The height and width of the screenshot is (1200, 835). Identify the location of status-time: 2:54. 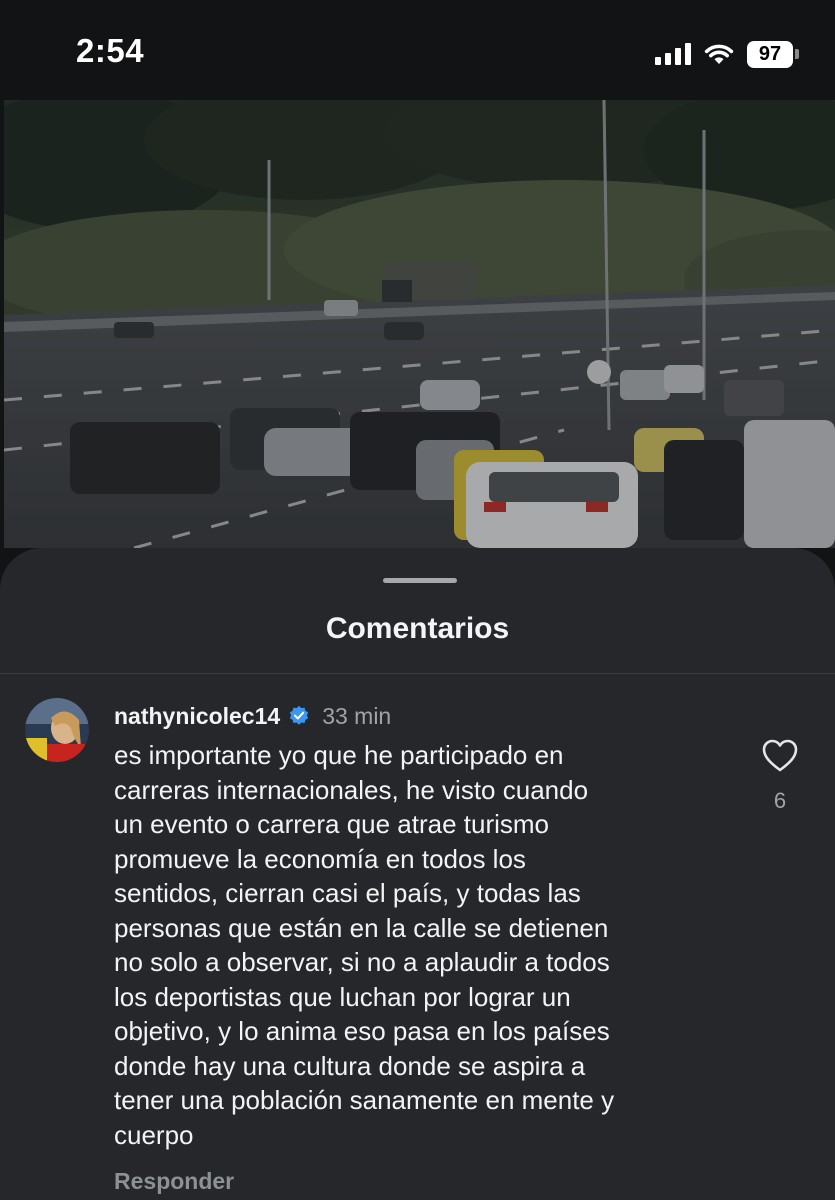
(110, 50).